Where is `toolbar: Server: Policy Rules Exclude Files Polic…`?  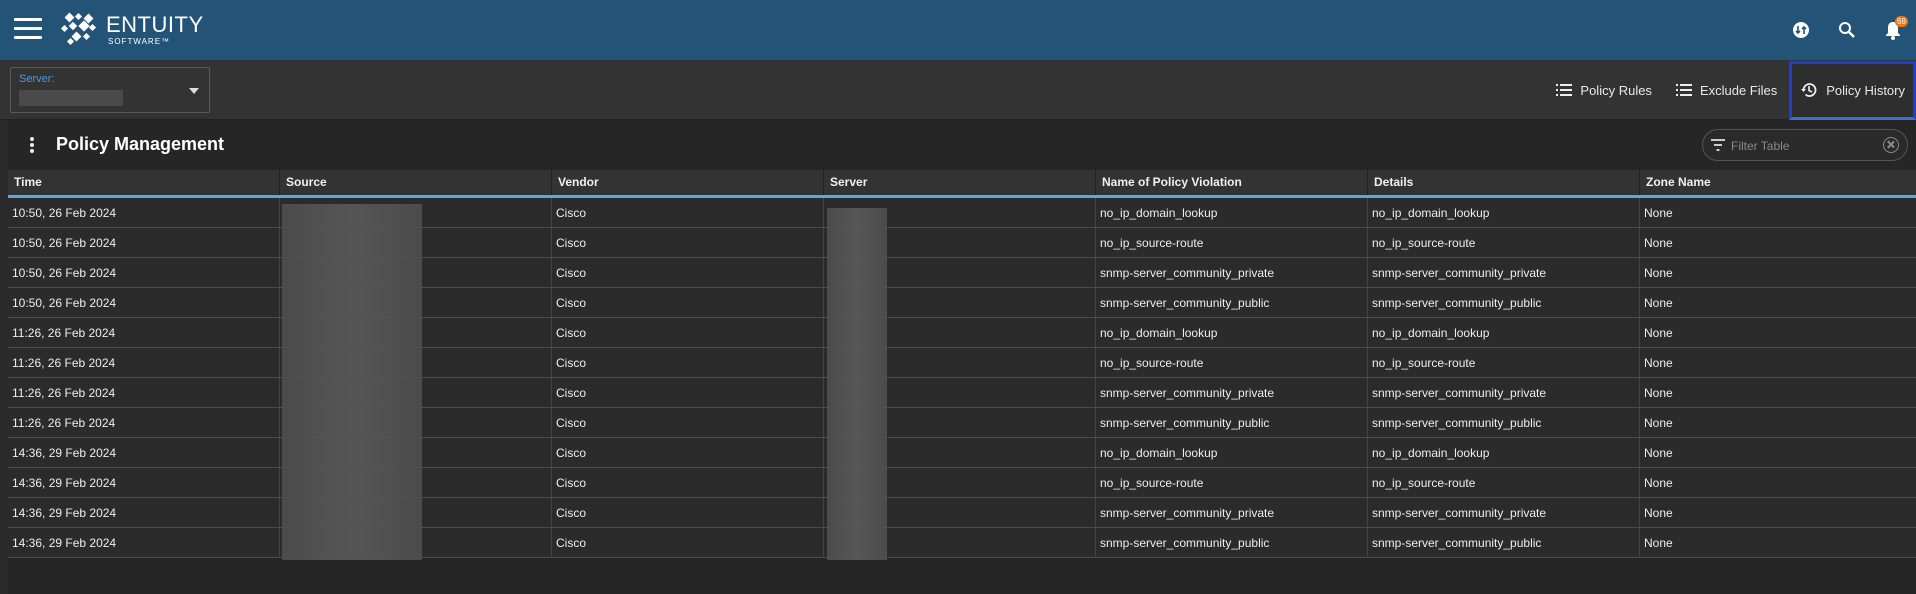
toolbar: Server: Policy Rules Exclude Files Polic… is located at coordinates (958, 90).